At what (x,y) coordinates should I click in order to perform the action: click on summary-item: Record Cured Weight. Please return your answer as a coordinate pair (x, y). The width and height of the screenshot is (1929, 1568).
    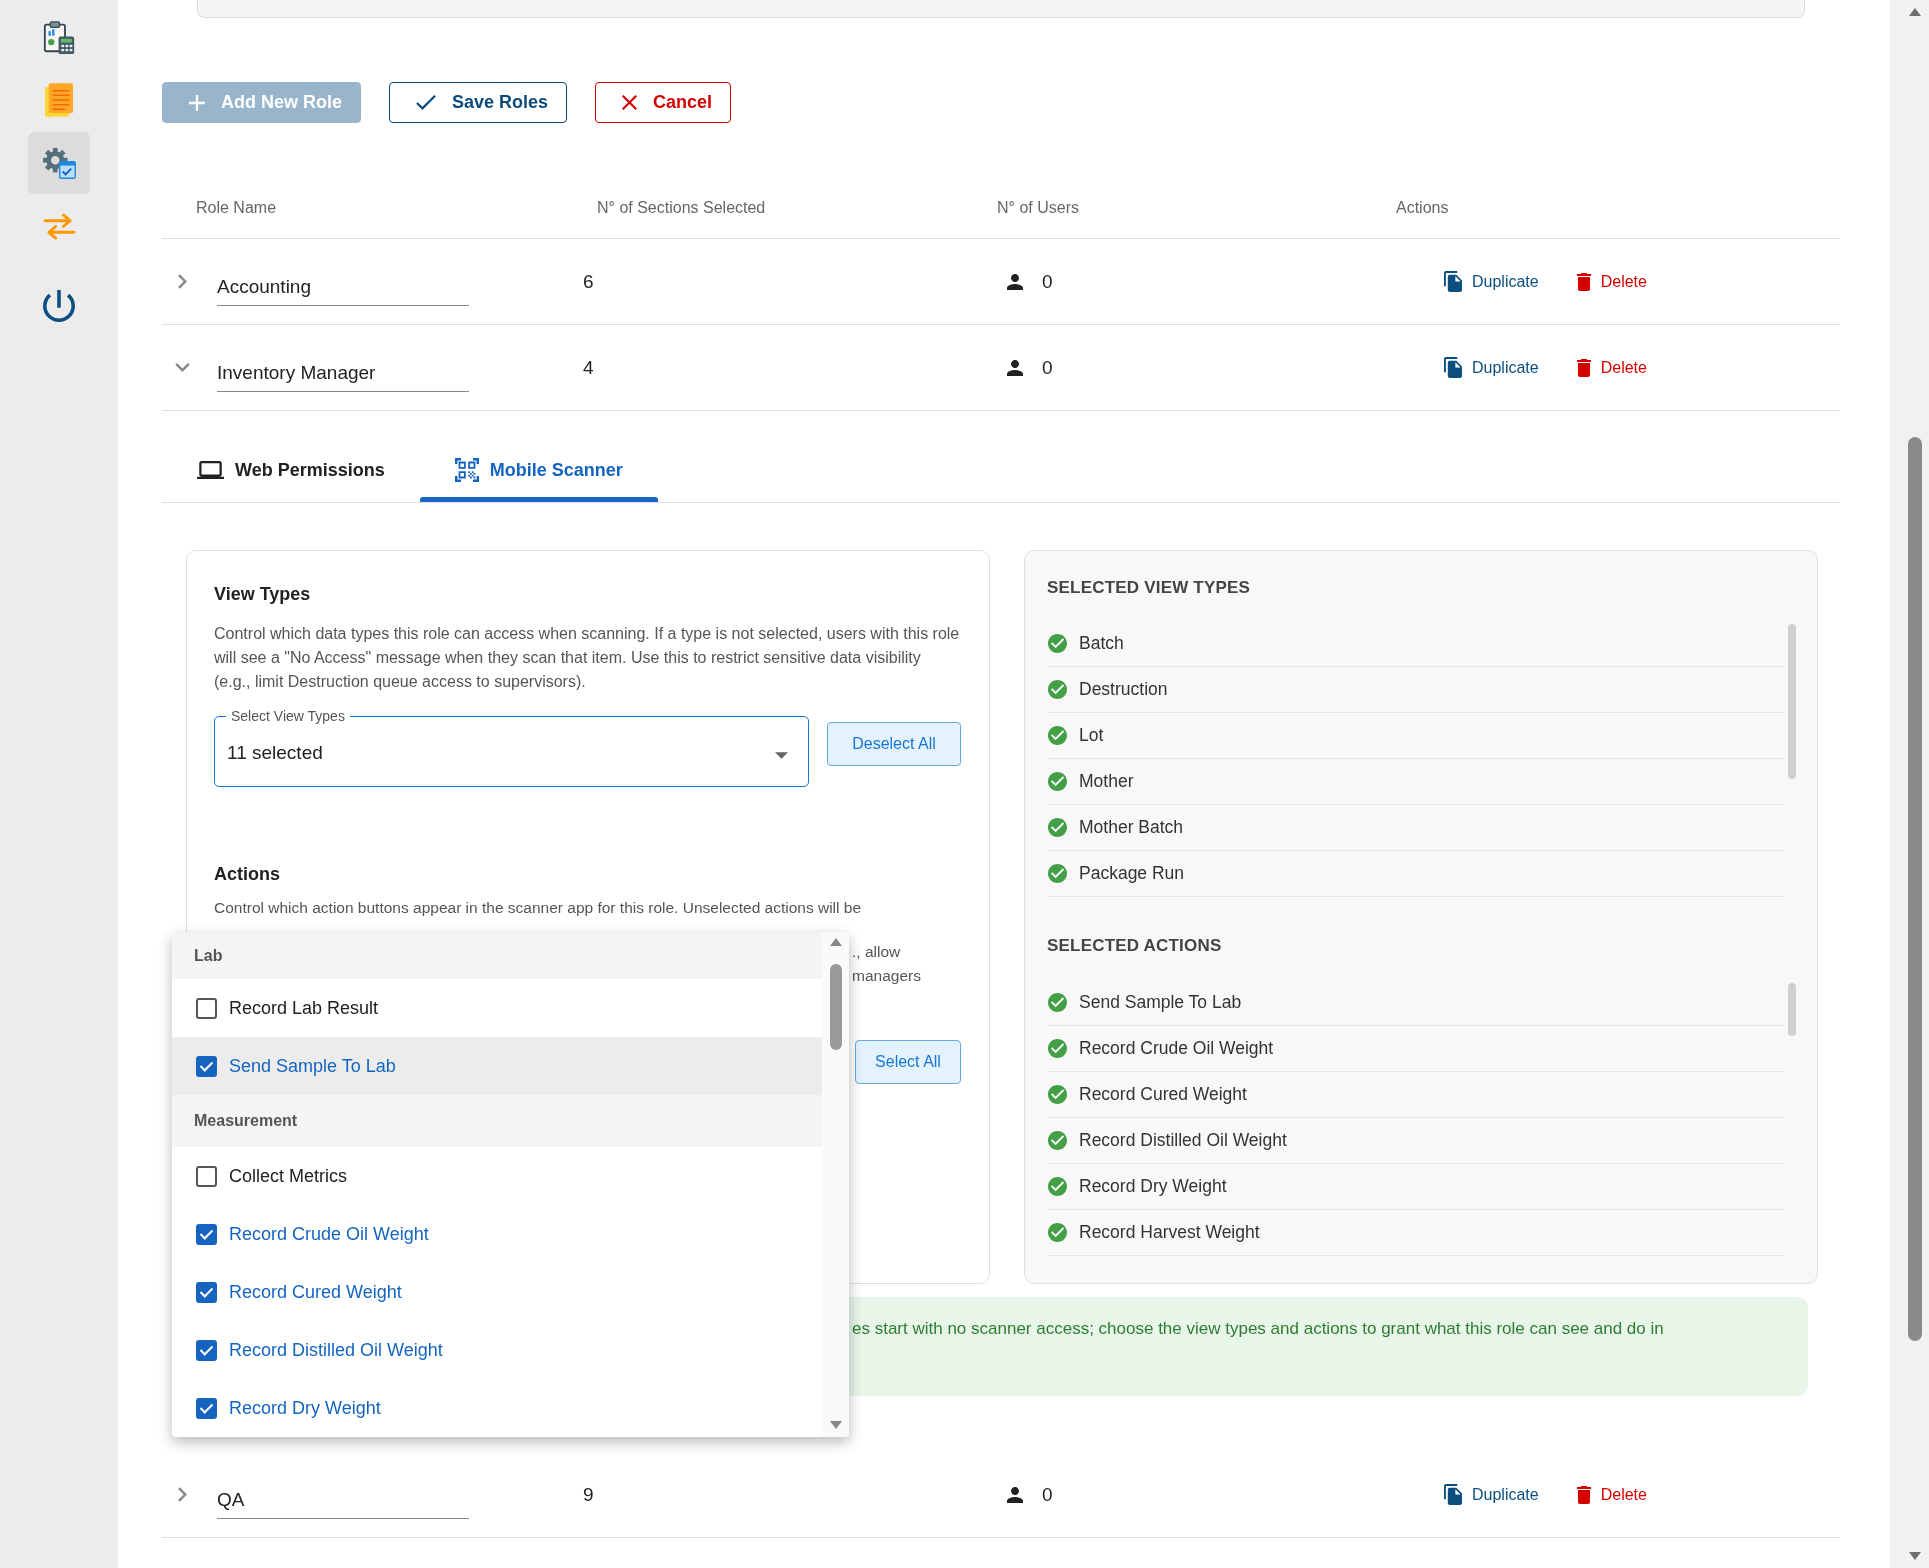
    Looking at the image, I should click on (1163, 1094).